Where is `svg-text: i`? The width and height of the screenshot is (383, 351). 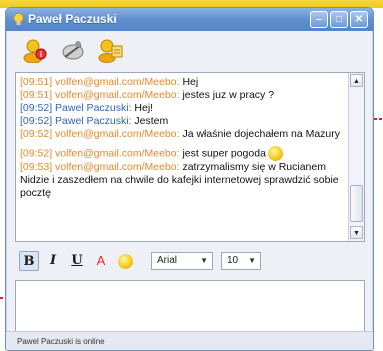
svg-text: i is located at coordinates (41, 54).